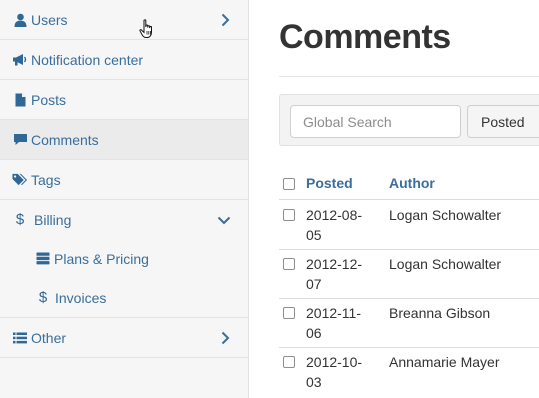 The height and width of the screenshot is (398, 539). Describe the element at coordinates (101, 258) in the screenshot. I see `sidebar-item-label: Plans & Pricing` at that location.